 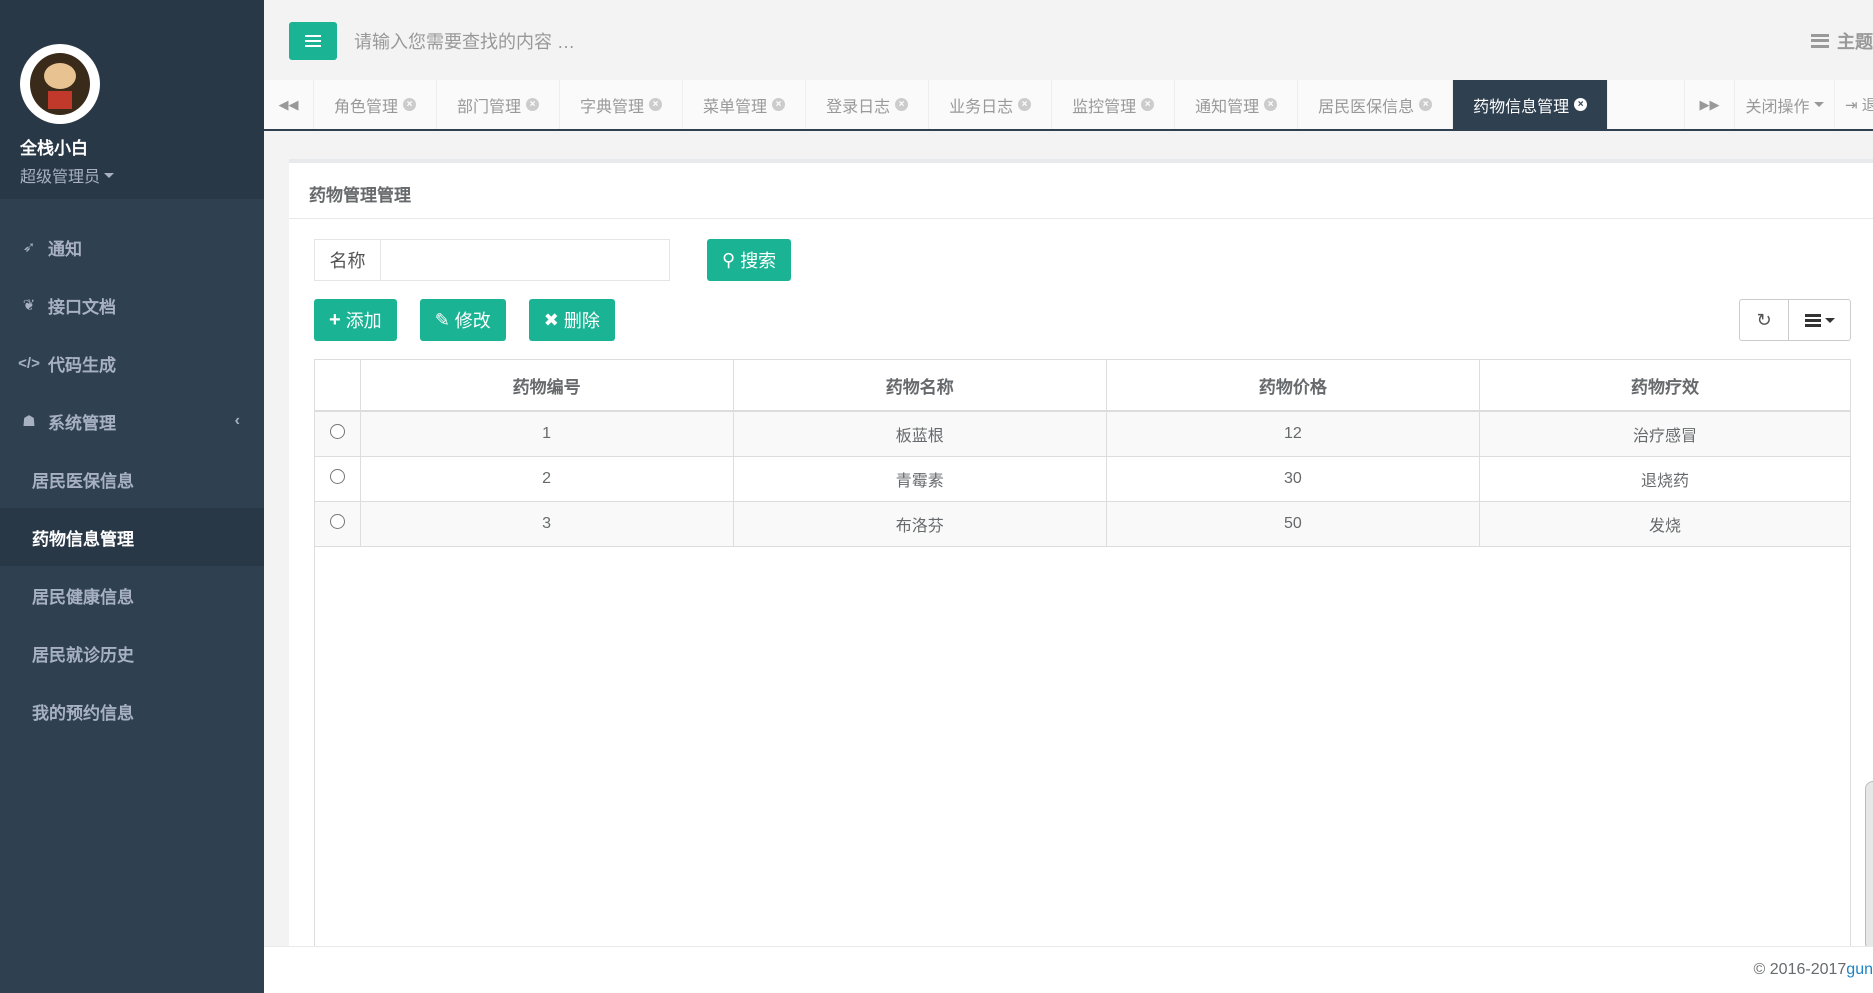 What do you see at coordinates (363, 321) in the screenshot?
I see `add-button-label: 添加` at bounding box center [363, 321].